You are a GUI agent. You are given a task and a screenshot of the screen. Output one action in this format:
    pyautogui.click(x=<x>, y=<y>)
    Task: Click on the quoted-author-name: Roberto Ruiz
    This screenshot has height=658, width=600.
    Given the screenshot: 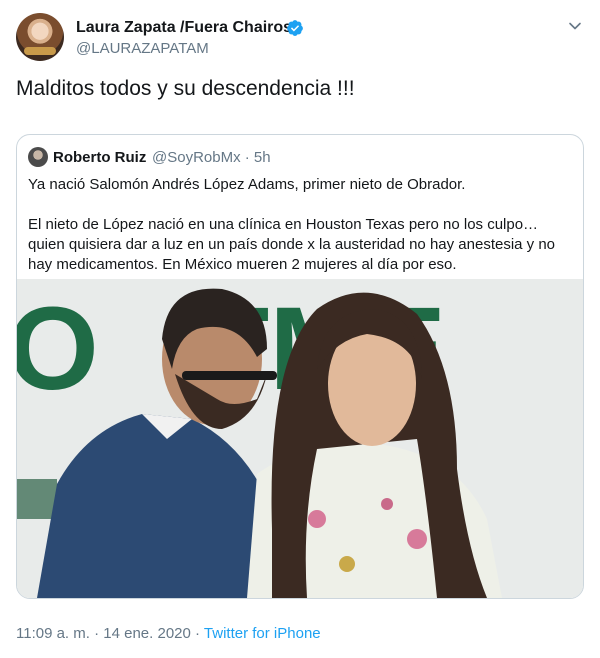 What is the action you would take?
    pyautogui.click(x=100, y=157)
    